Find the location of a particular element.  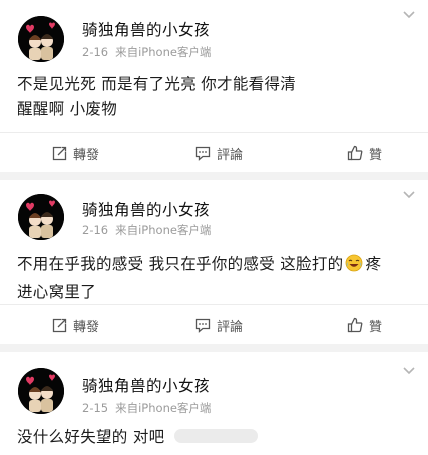

post-time: 2-15 is located at coordinates (95, 408).